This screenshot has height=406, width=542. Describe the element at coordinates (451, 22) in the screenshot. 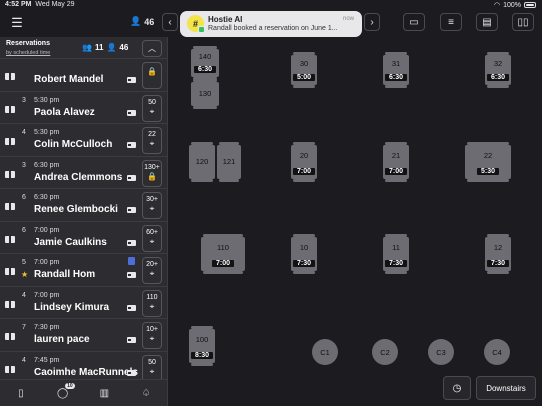

I see `list-button: ≡` at that location.